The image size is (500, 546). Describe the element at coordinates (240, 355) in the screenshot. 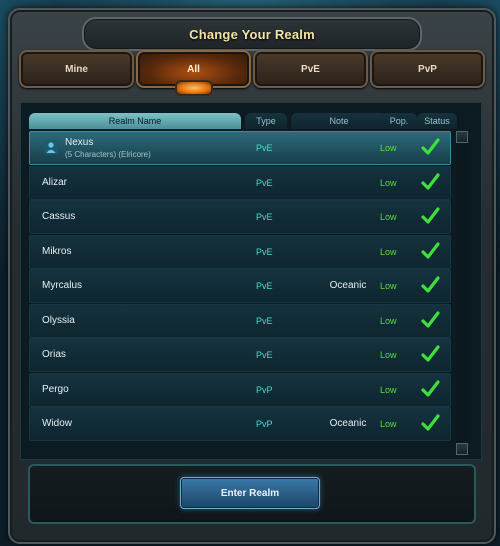

I see `realm-row-orias: Orias PvE Low` at that location.